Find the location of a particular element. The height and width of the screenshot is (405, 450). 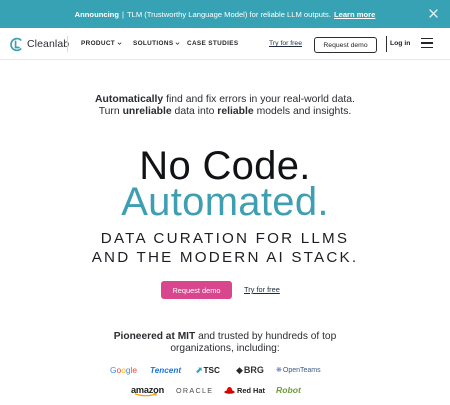

lead-text: Turn is located at coordinates (110, 111).